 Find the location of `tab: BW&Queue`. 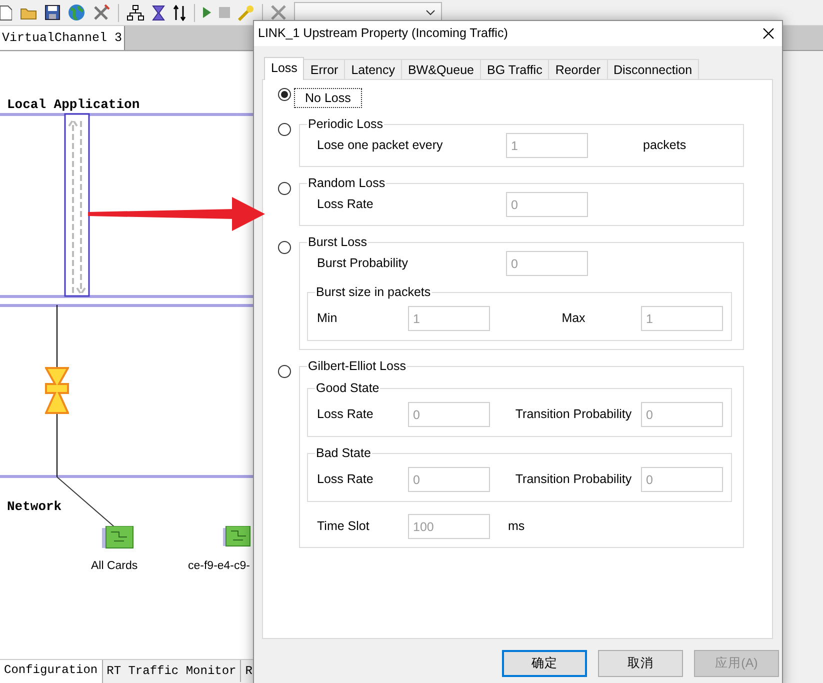

tab: BW&Queue is located at coordinates (441, 69).